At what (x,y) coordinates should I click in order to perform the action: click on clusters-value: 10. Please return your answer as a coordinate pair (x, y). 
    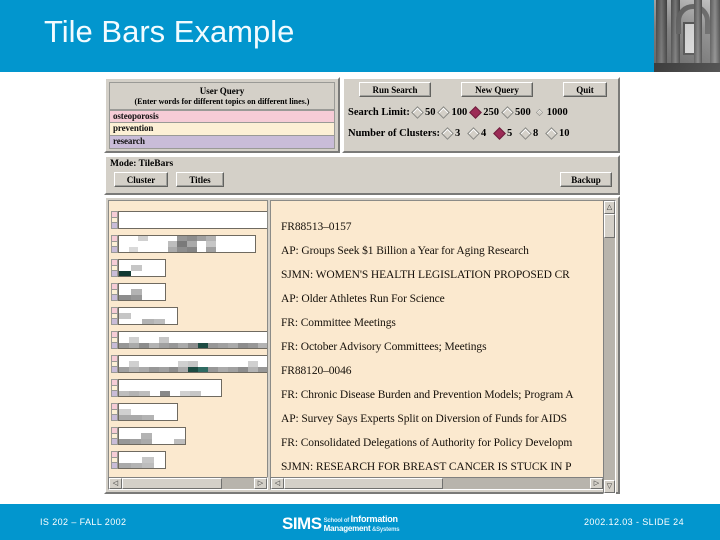
    Looking at the image, I should click on (564, 133).